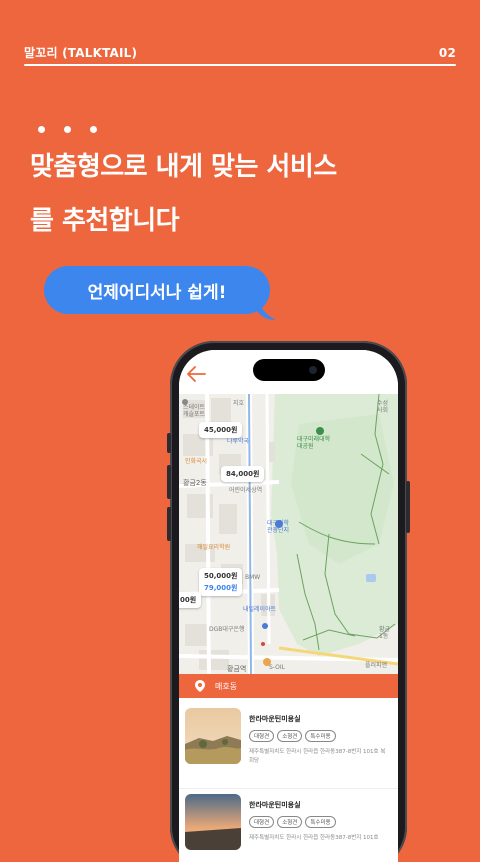  I want to click on header-divider, so click(240, 65).